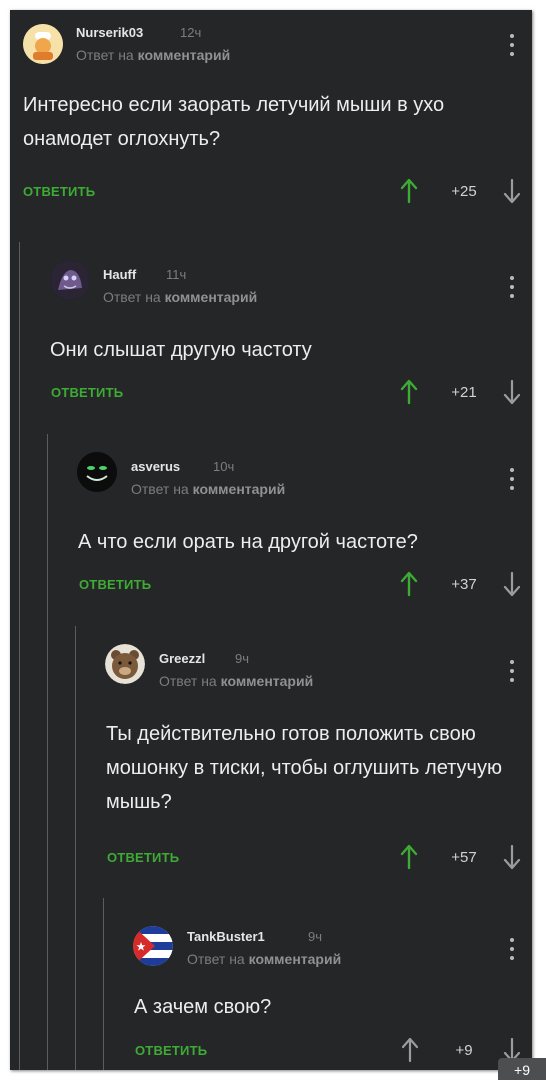  Describe the element at coordinates (224, 466) in the screenshot. I see `timestamp: 10ч` at that location.